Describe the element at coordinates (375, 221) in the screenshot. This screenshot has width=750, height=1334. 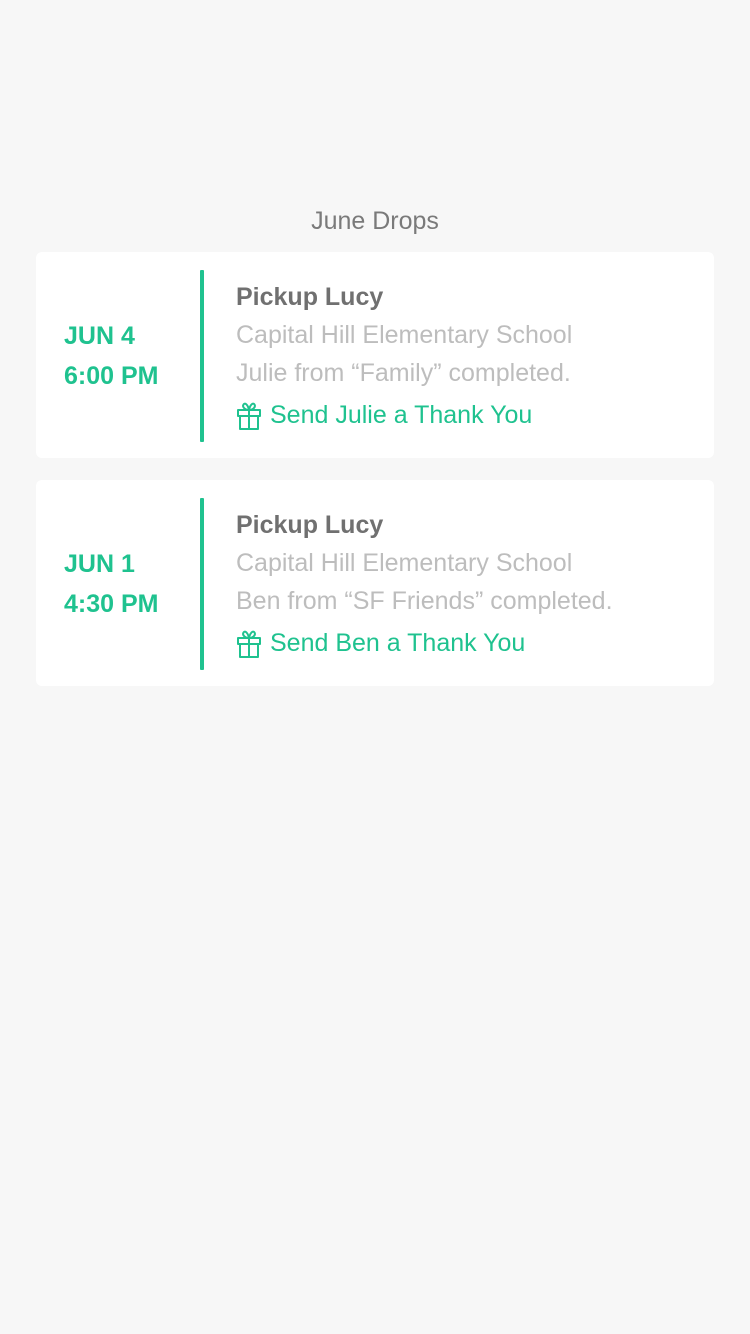
I see `section-title: June Drops` at that location.